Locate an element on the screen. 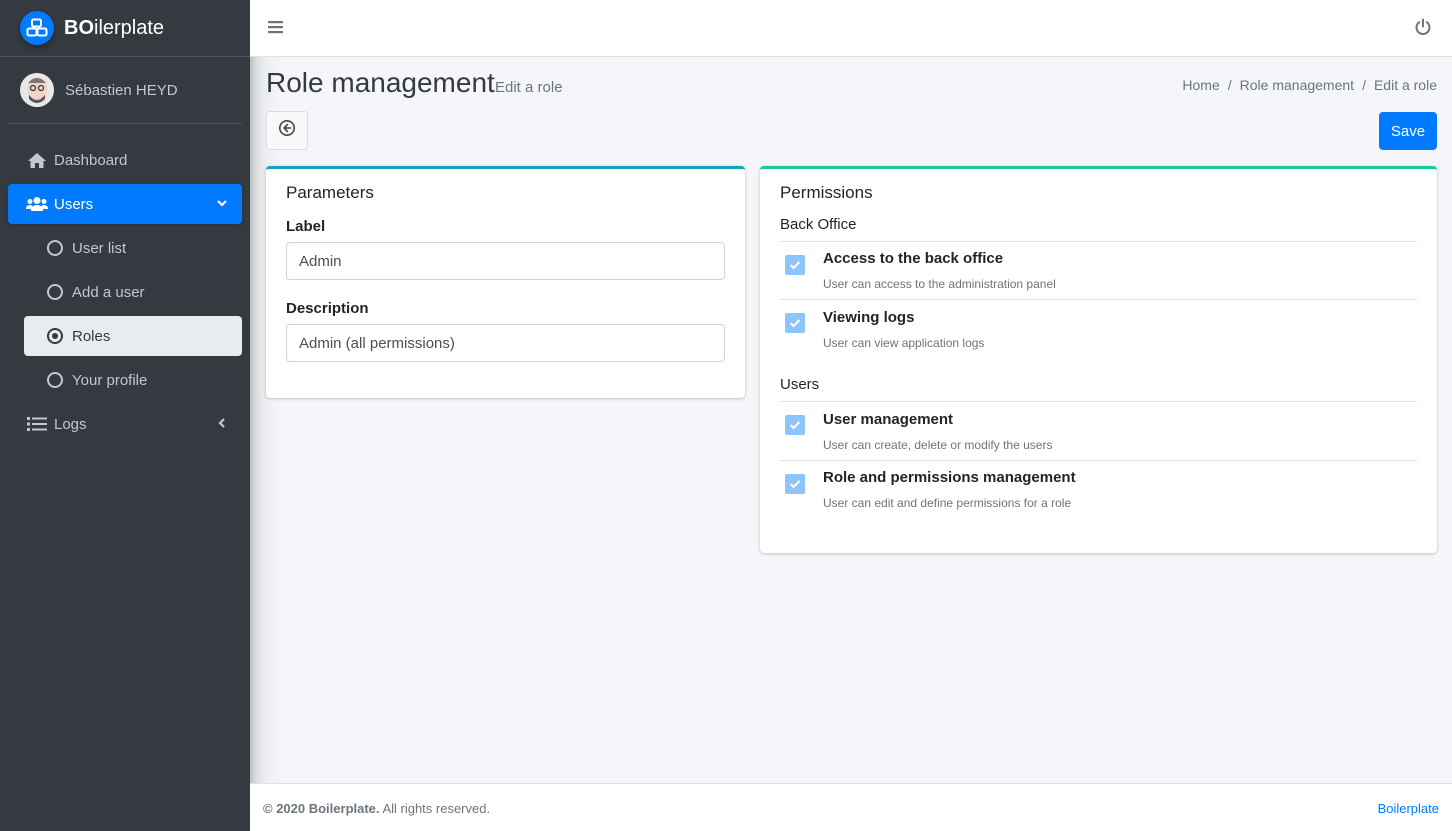  sidebar-item-add-user: Add a user is located at coordinates (133, 292).